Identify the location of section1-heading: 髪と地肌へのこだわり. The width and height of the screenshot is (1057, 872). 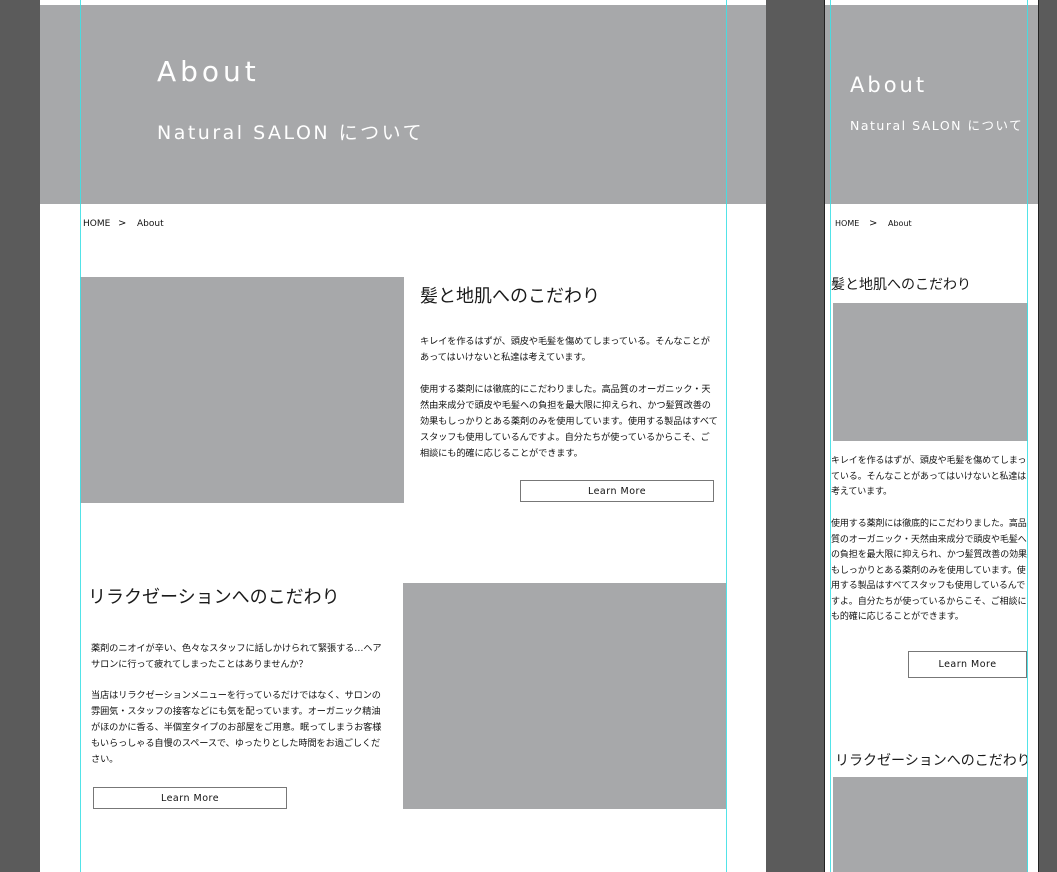
(510, 296).